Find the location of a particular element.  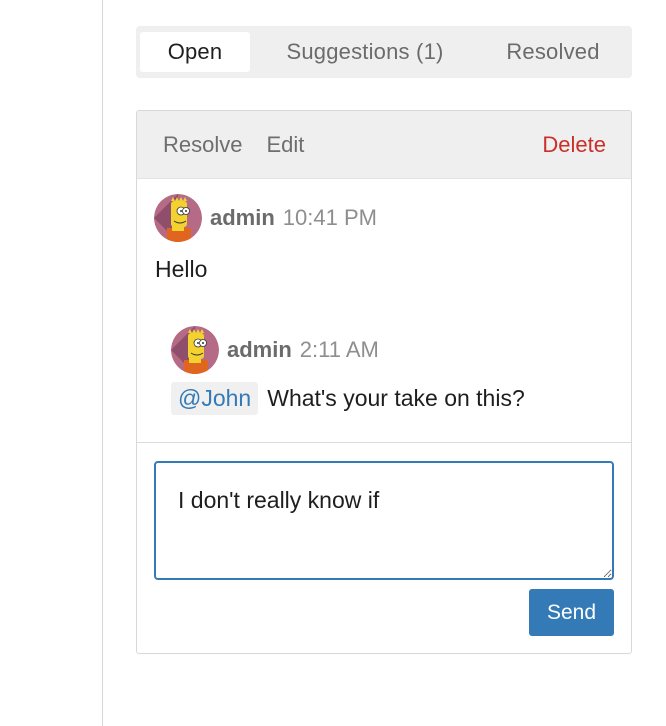

tab-suggestions: Suggestions (1) is located at coordinates (365, 52).